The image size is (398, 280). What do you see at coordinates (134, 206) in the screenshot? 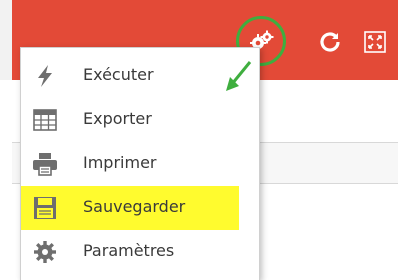
I see `menu-item-label: Sauvegarder` at bounding box center [134, 206].